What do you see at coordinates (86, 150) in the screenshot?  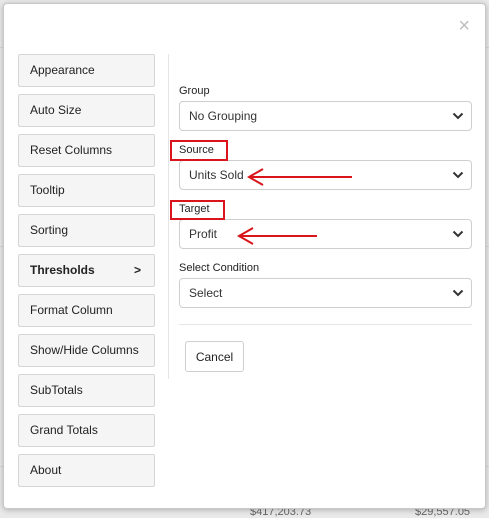 I see `menu-item-reset-columns: Reset Columns` at bounding box center [86, 150].